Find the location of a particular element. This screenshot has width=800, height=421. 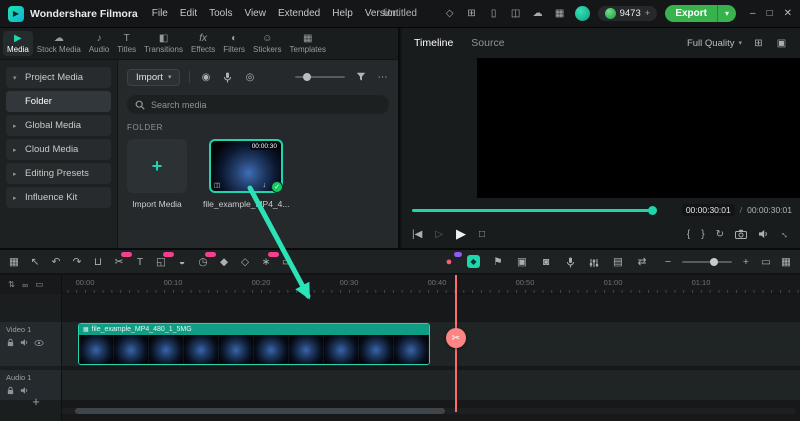

zoom-out-icon: − is located at coordinates (668, 262).